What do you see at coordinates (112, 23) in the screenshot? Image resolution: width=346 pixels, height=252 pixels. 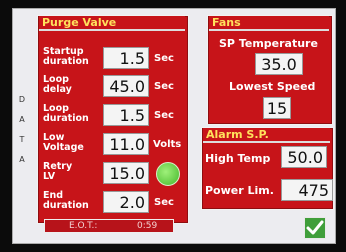 I see `purge-valve-title: Purge Valve` at bounding box center [112, 23].